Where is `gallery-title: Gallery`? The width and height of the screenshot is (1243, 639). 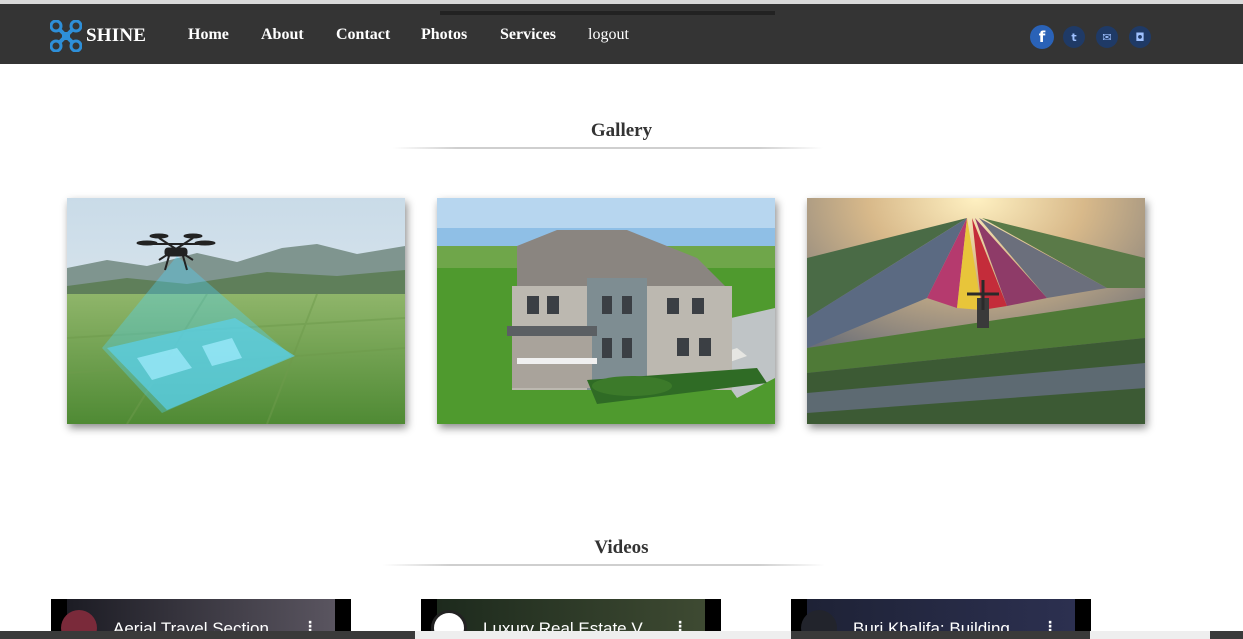 gallery-title: Gallery is located at coordinates (621, 130).